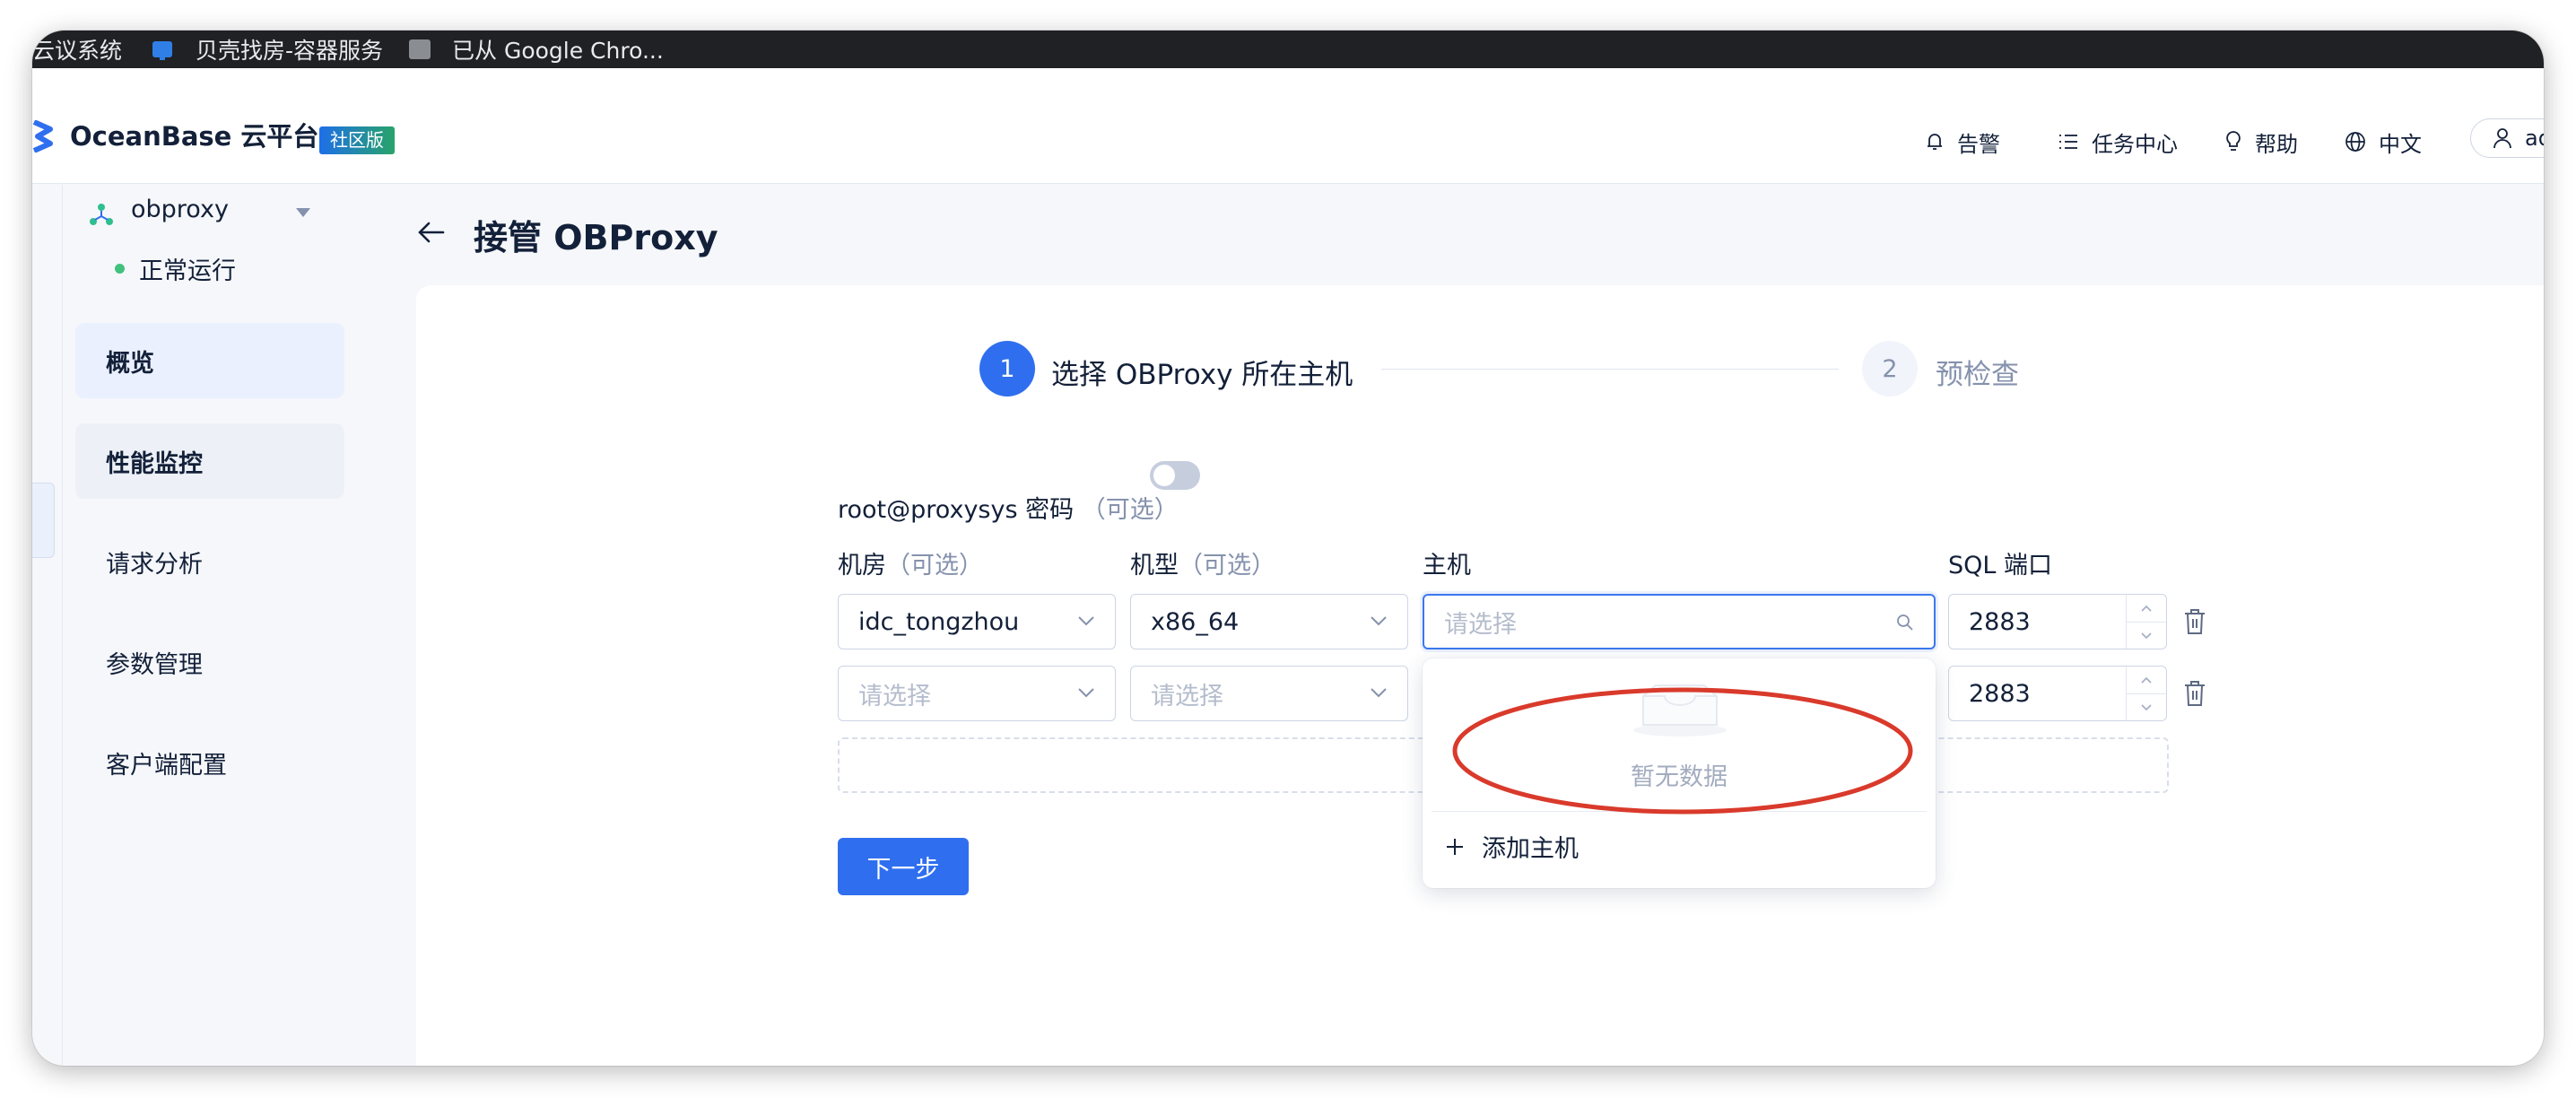  I want to click on folder-icon, so click(420, 49).